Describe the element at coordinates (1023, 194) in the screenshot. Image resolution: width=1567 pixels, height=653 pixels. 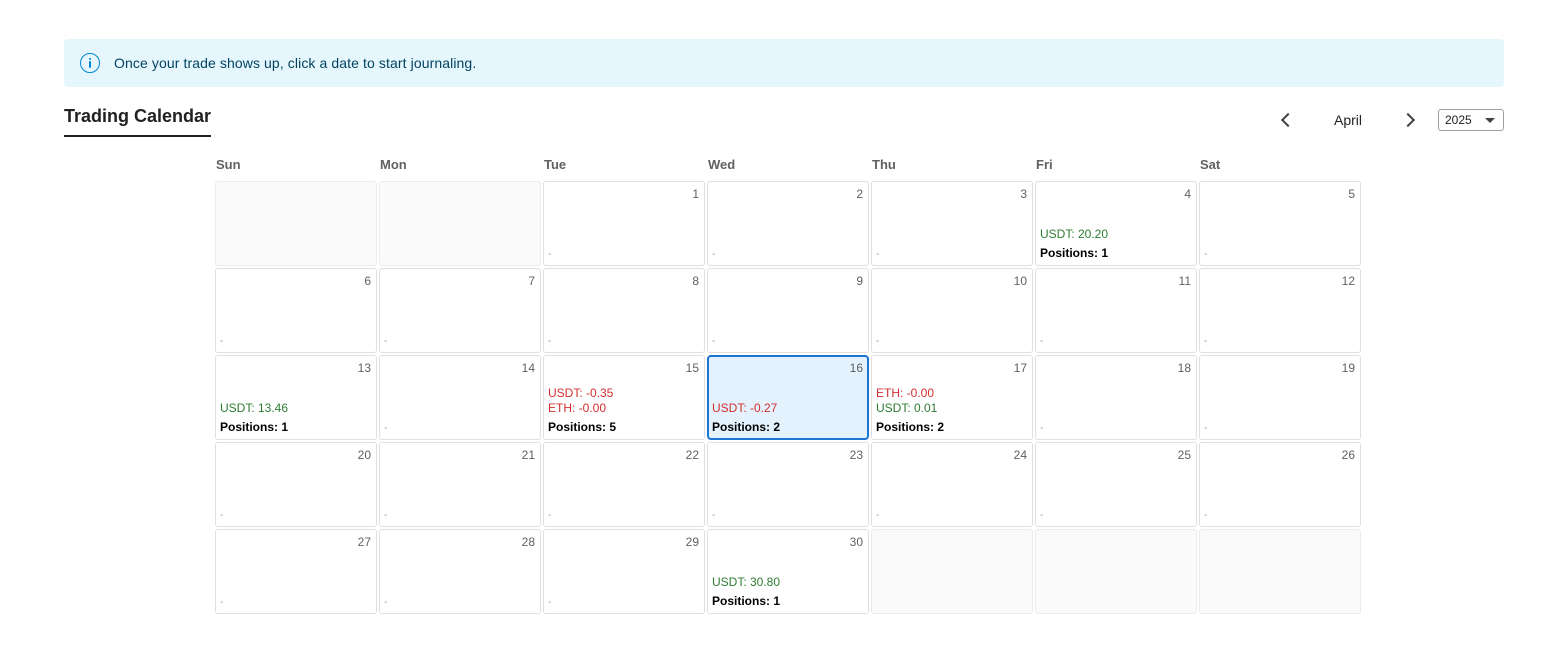
I see `day-number: 3` at that location.